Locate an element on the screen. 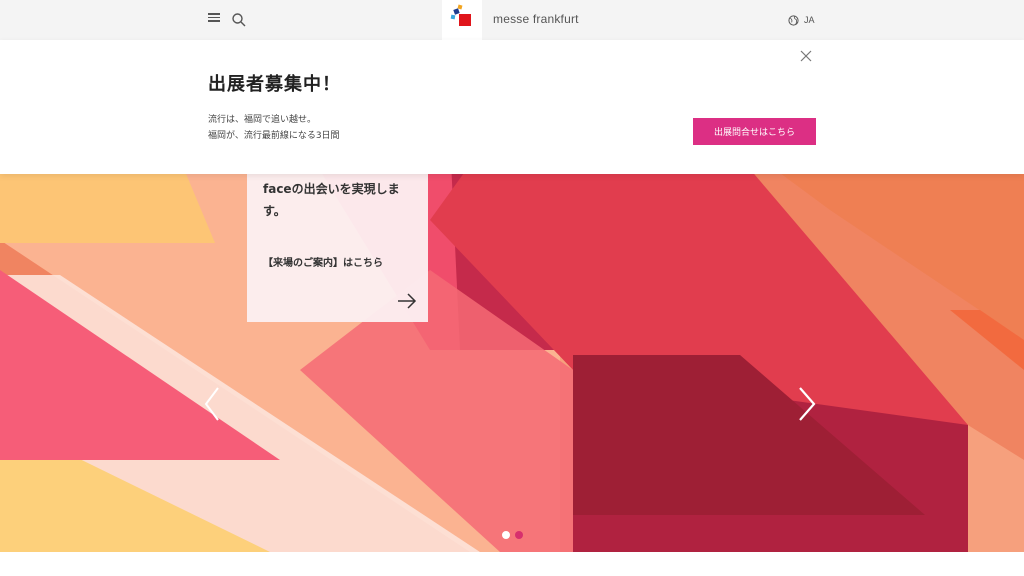  panel-tagline-1: 流行は、福岡で追い越せ。 is located at coordinates (262, 120).